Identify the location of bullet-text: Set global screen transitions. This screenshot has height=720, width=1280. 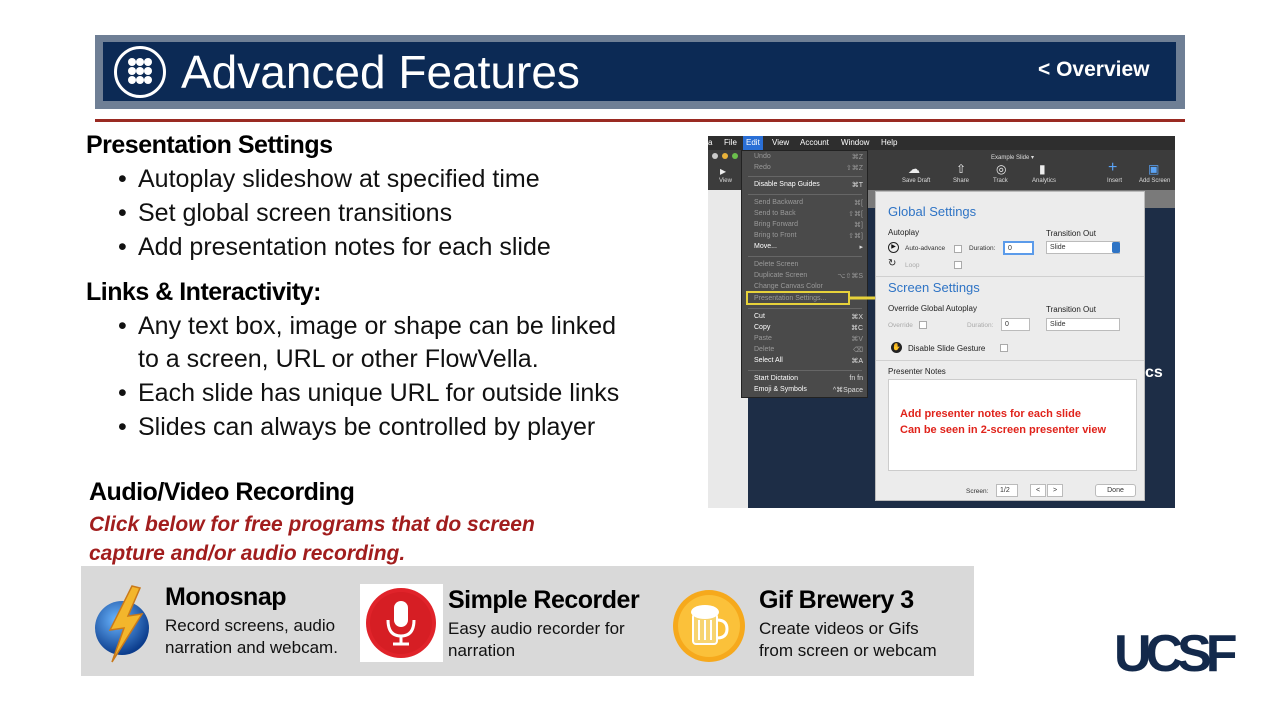
(295, 213).